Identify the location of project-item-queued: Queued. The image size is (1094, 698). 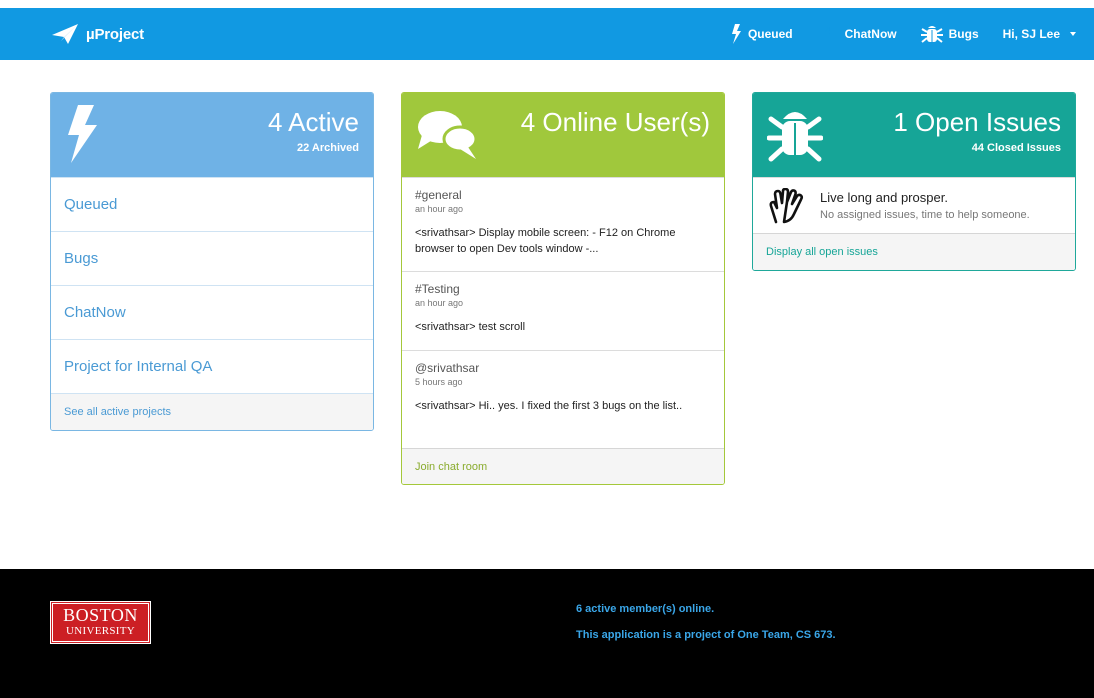
(212, 204).